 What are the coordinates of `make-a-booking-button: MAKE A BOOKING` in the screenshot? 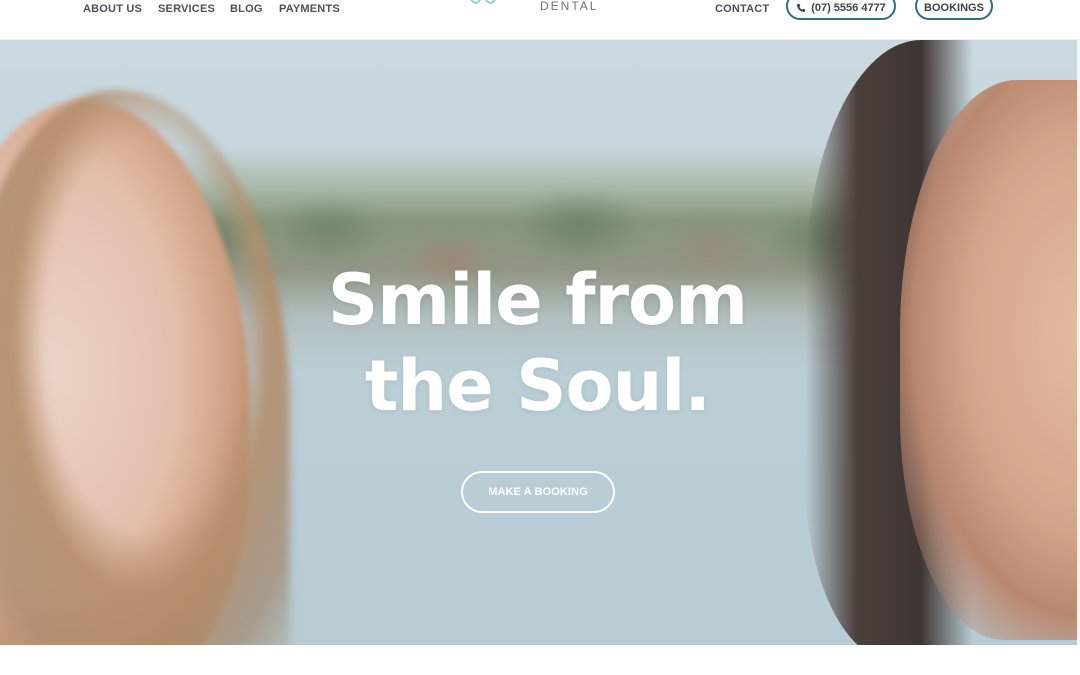 It's located at (538, 492).